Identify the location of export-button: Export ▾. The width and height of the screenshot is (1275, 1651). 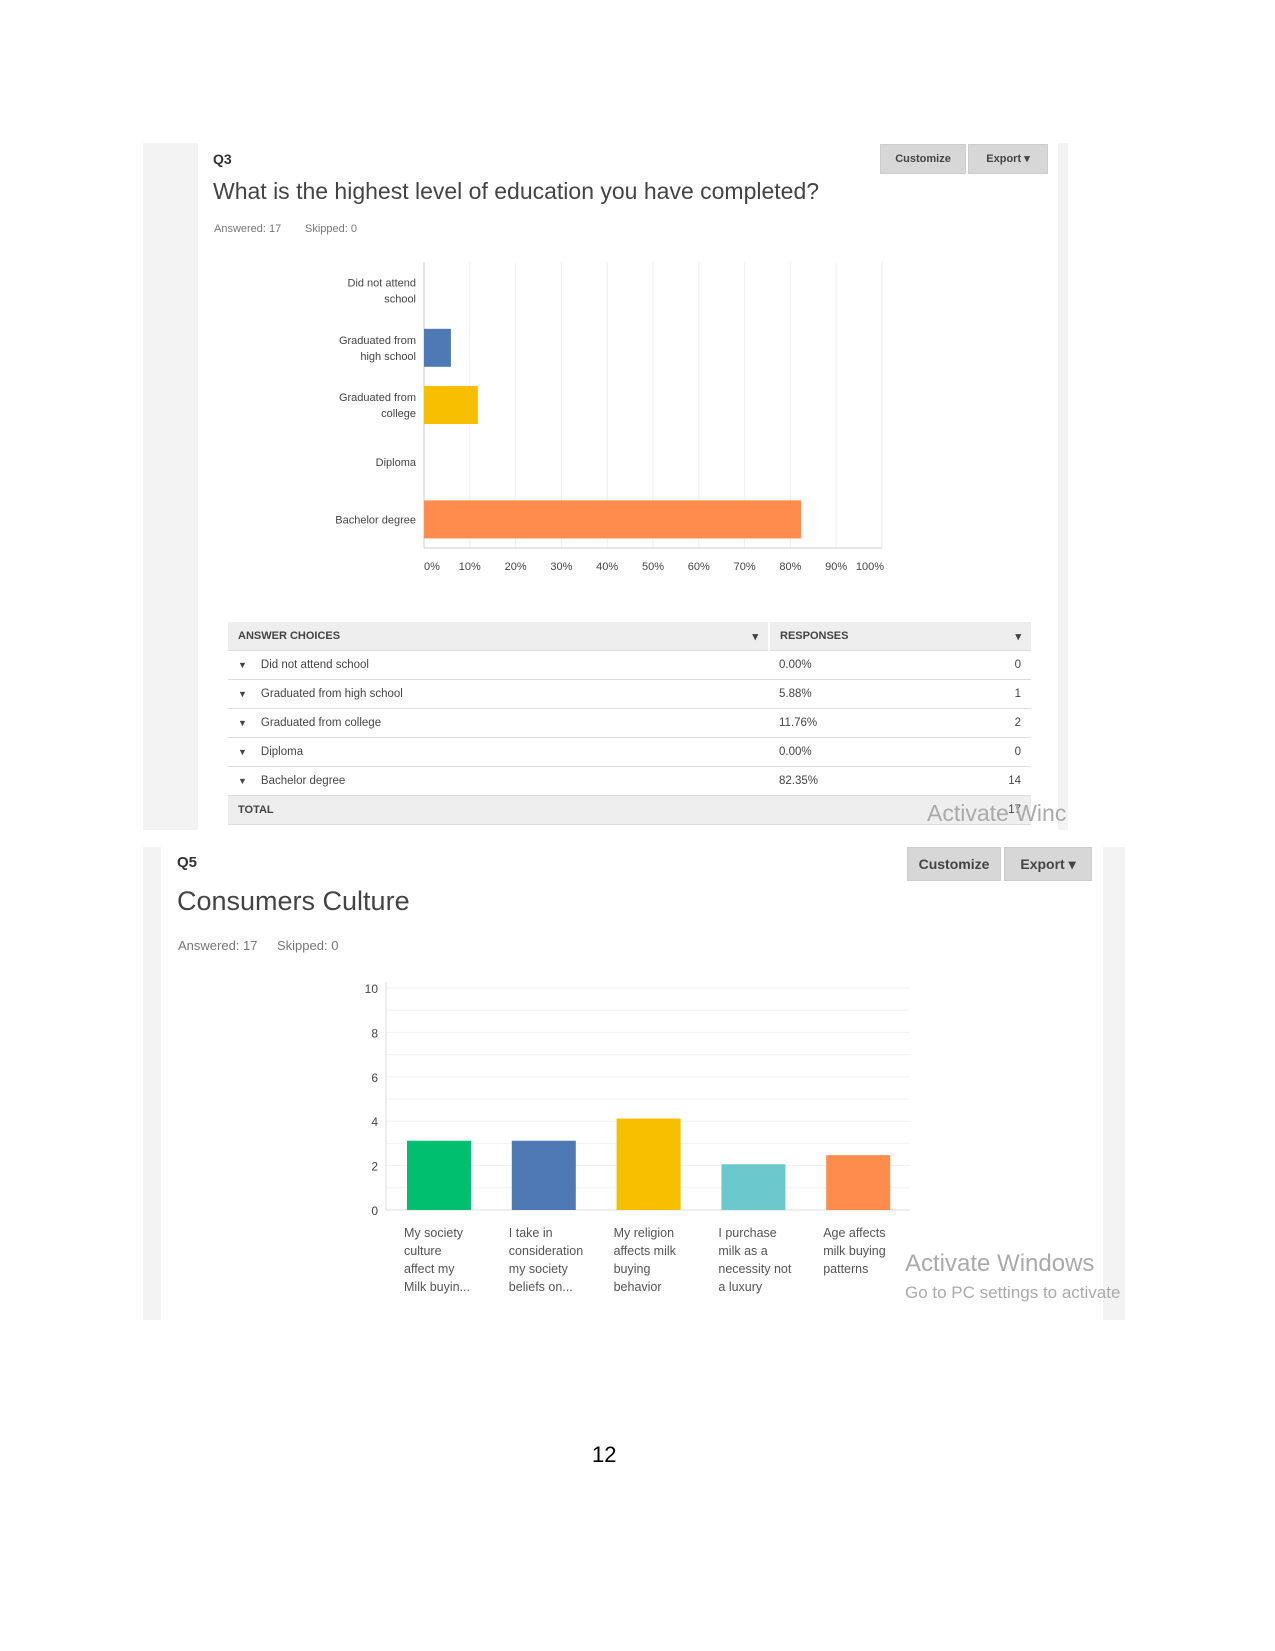
(1048, 864).